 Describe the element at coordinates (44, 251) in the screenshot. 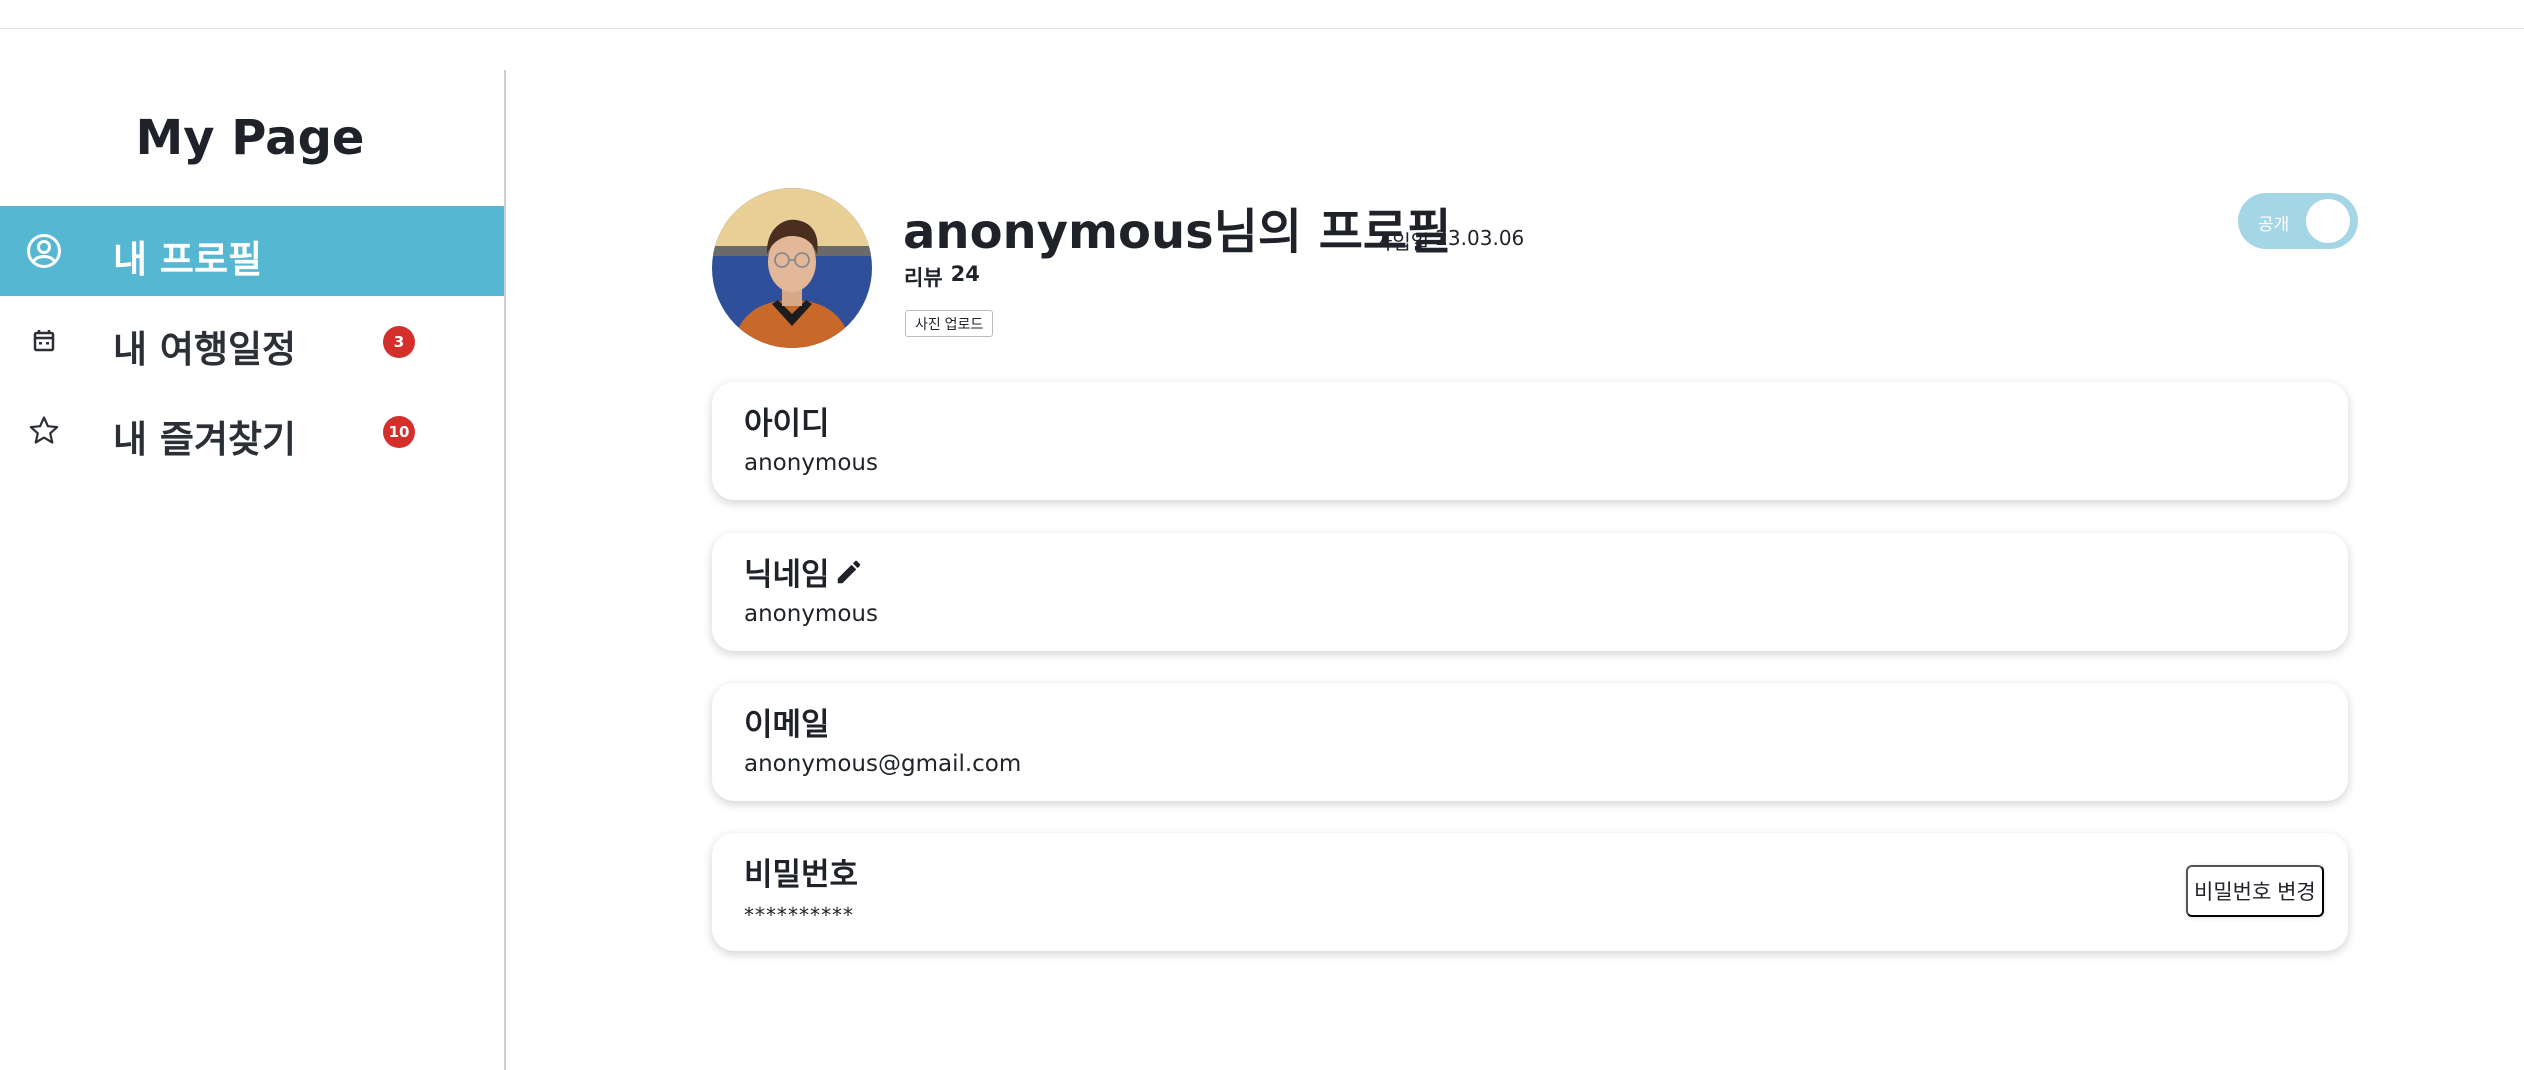

I see `user-circle-icon` at that location.